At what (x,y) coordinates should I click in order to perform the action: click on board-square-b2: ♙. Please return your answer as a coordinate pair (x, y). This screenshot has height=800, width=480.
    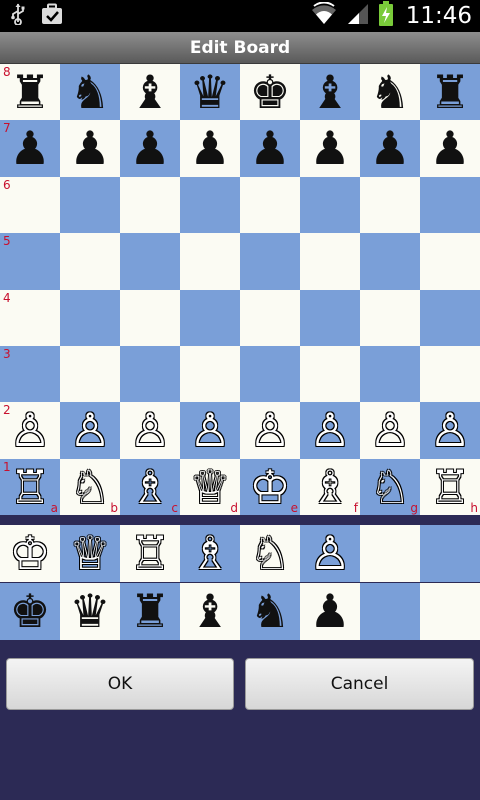
    Looking at the image, I should click on (90, 430).